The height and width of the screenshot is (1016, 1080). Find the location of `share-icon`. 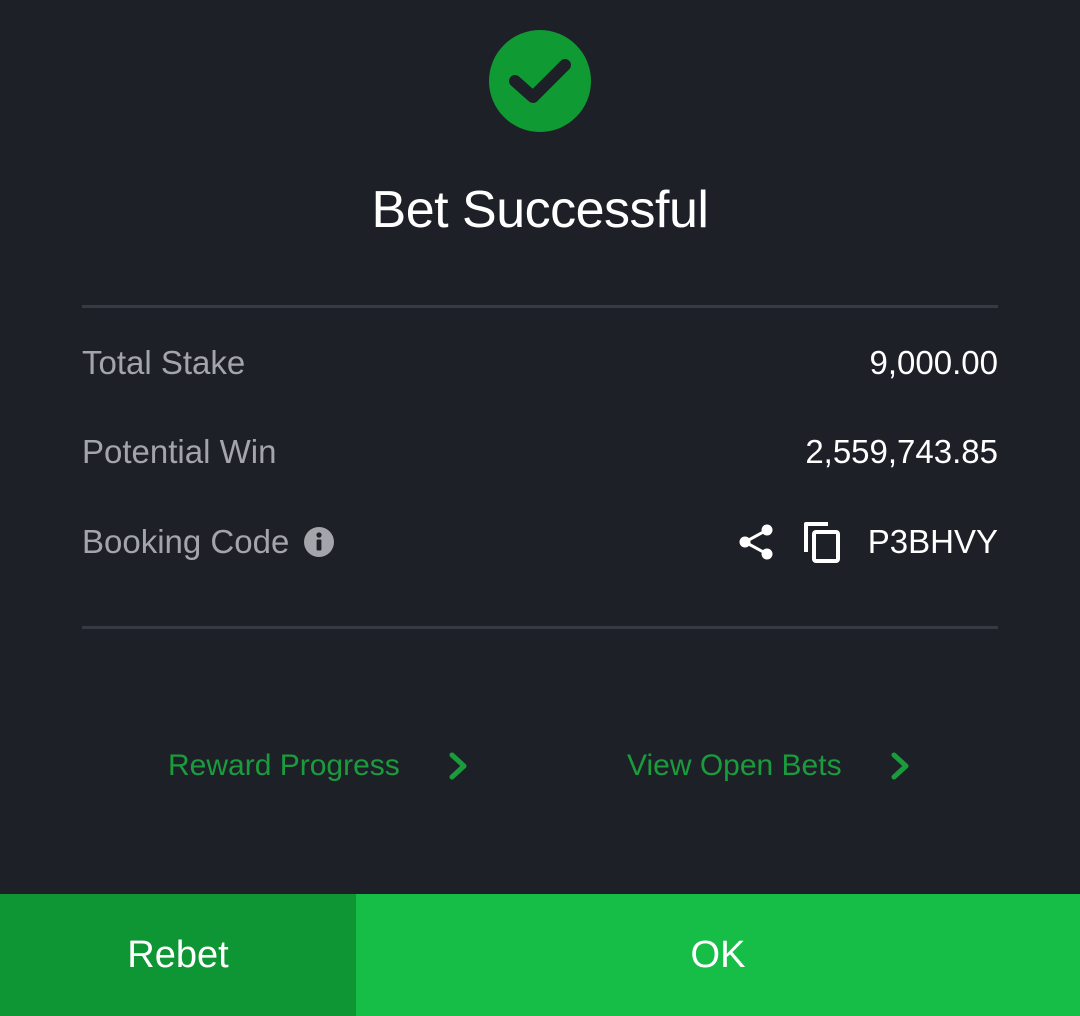

share-icon is located at coordinates (756, 542).